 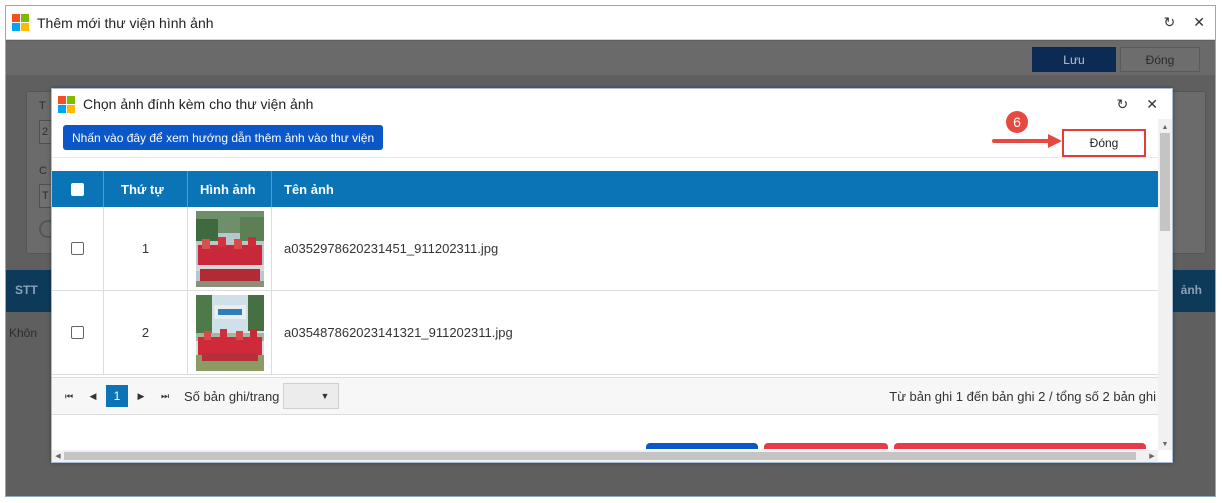 I want to click on row-order: 2, so click(x=146, y=332).